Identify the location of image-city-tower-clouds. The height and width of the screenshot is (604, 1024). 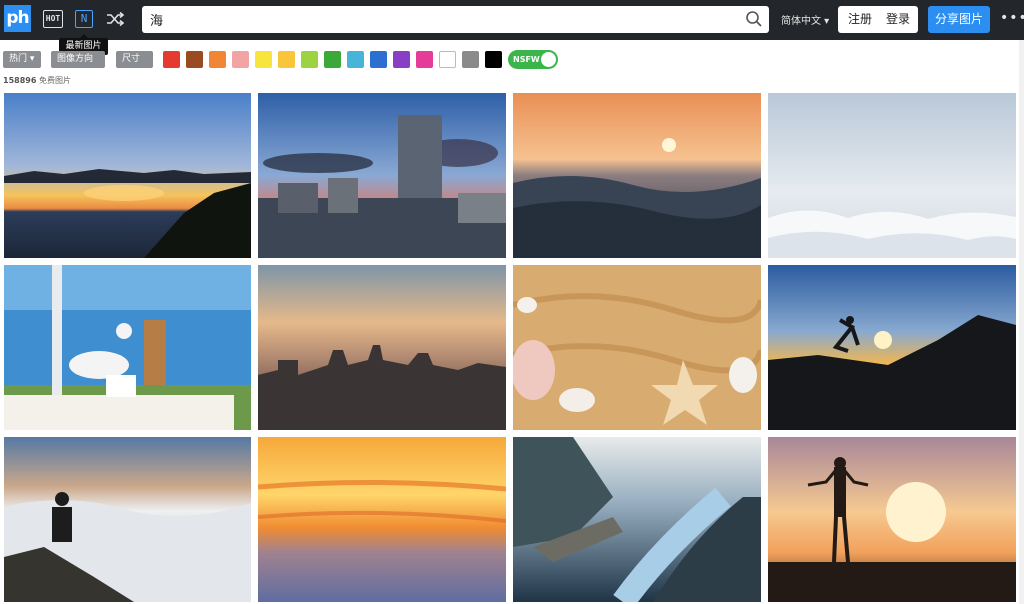
(382, 175).